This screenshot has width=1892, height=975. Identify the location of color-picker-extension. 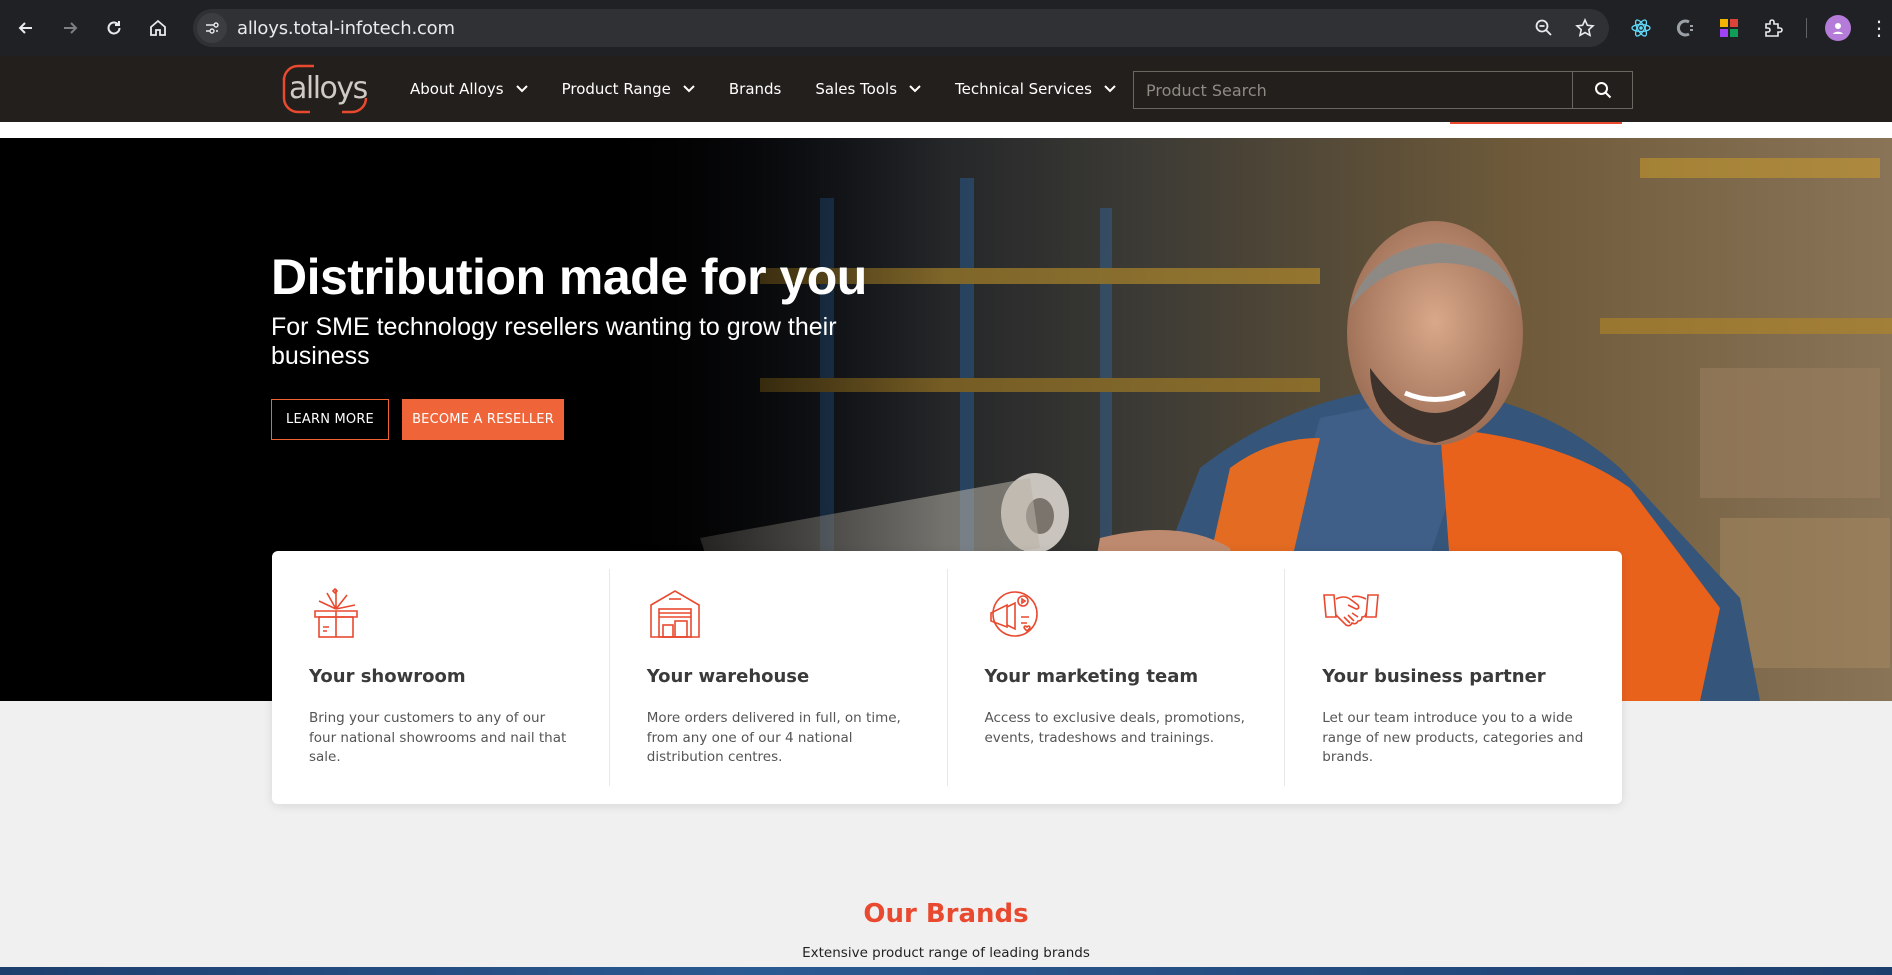
(1729, 28).